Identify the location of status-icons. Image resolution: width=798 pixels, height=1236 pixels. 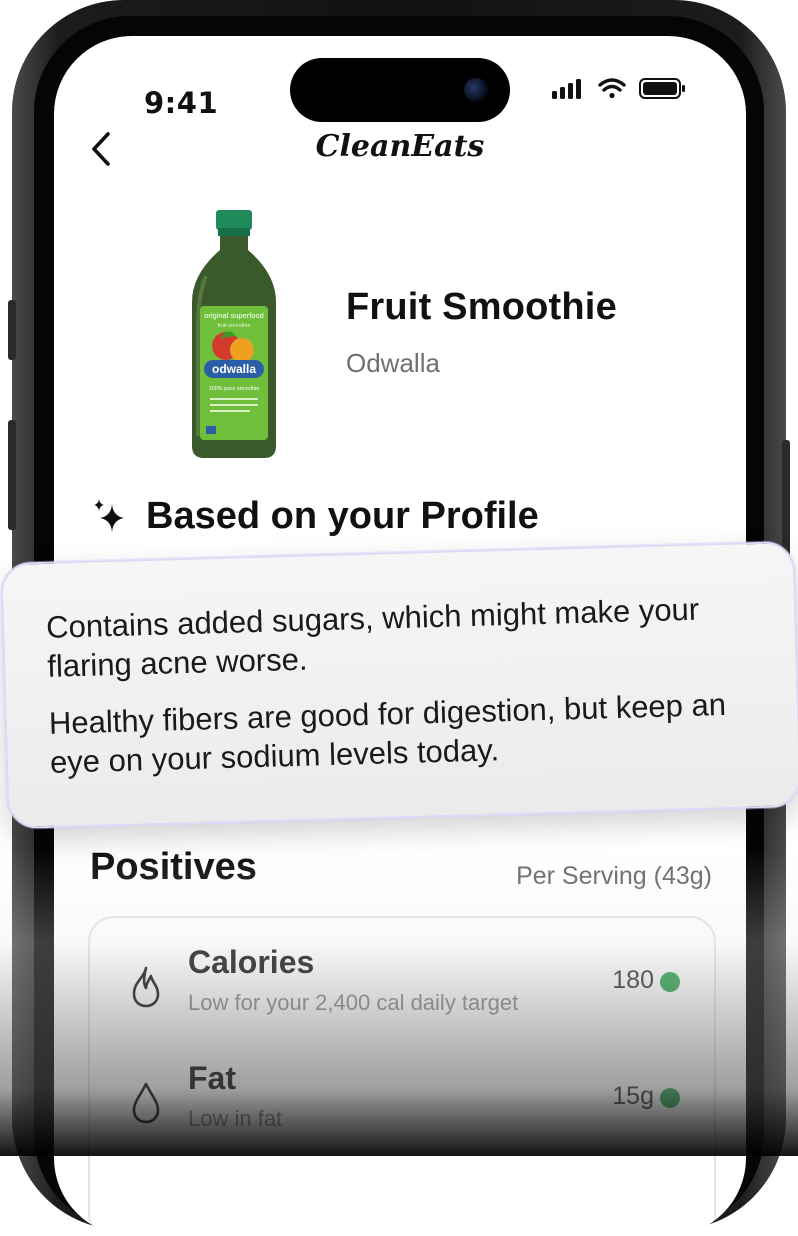
(618, 88).